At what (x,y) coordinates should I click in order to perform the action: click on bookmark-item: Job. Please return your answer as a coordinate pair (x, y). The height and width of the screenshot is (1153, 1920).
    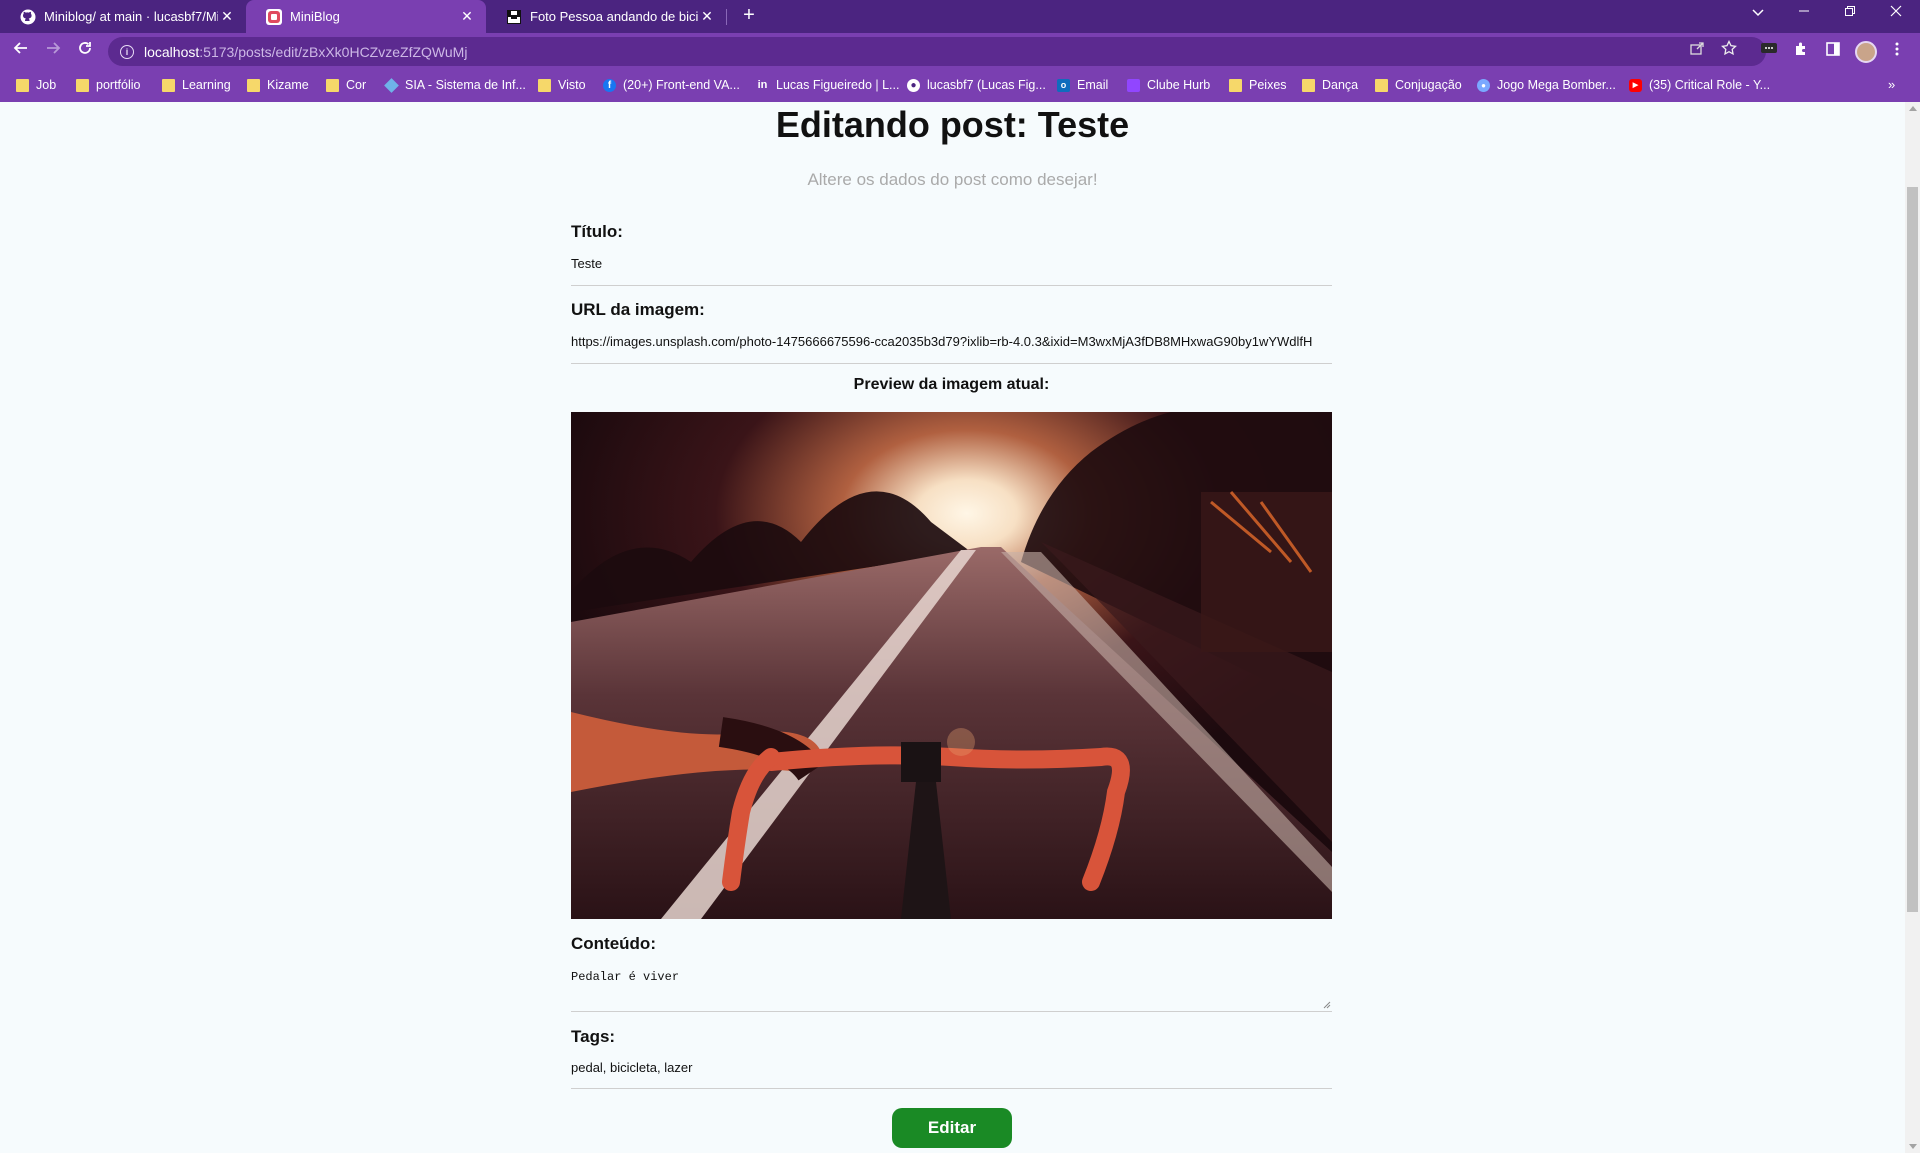
    Looking at the image, I should click on (36, 85).